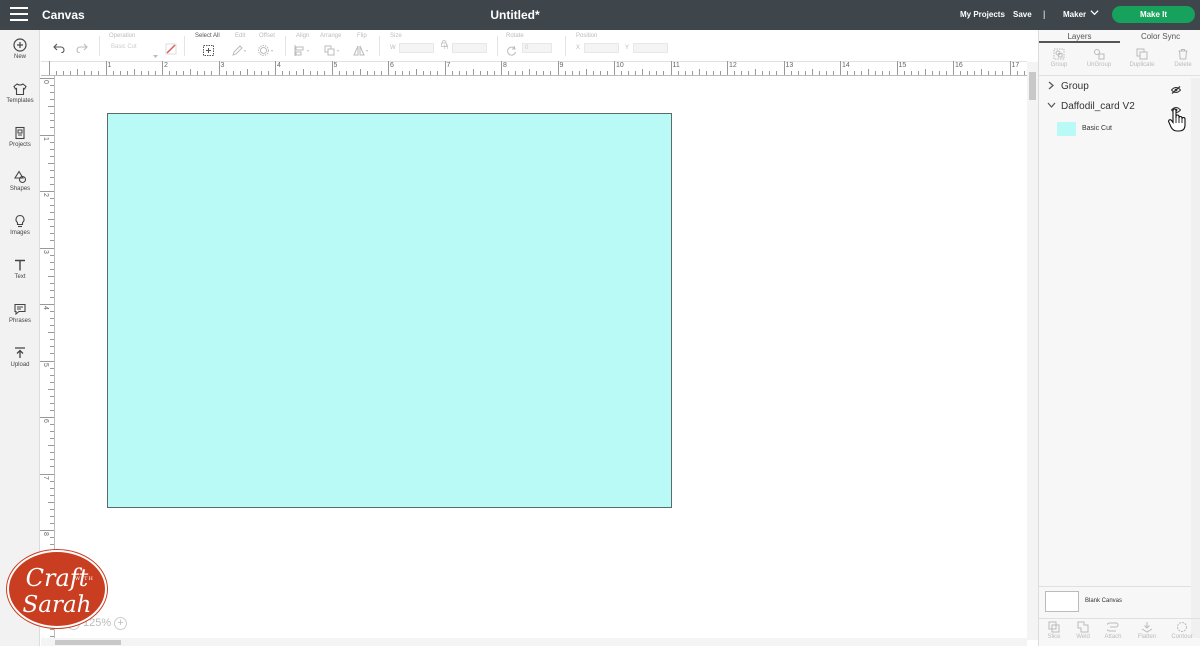 The width and height of the screenshot is (1200, 646). What do you see at coordinates (982, 14) in the screenshot?
I see `my-projects-link: My Projects` at bounding box center [982, 14].